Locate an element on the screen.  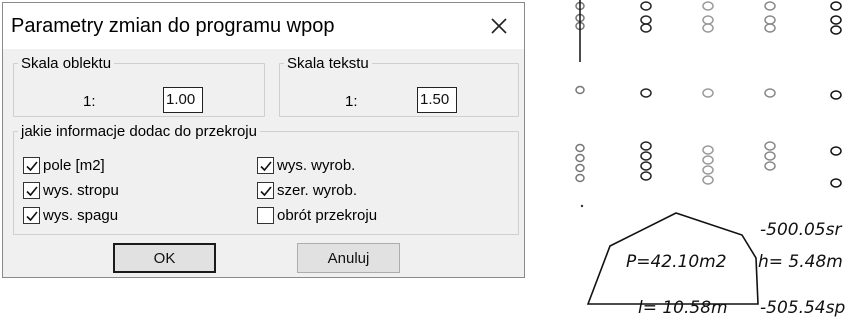
checkbox-wys-wyrob: wys. wyrob. is located at coordinates (306, 165).